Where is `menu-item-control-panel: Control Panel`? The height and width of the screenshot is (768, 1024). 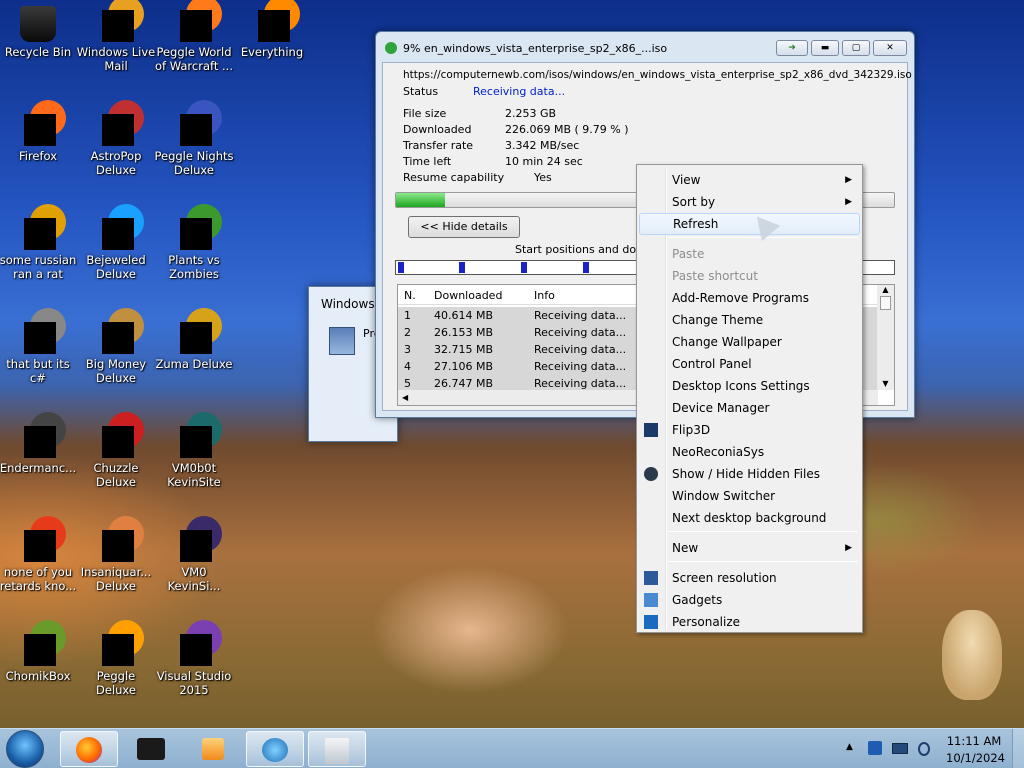 menu-item-control-panel: Control Panel is located at coordinates (749, 364).